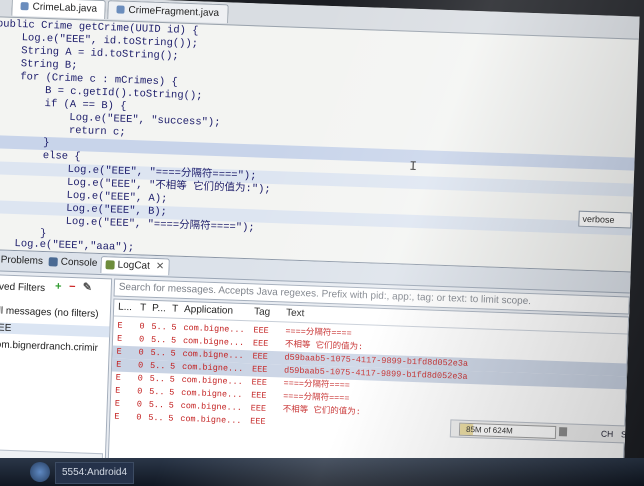 This screenshot has width=644, height=486. What do you see at coordinates (49, 346) in the screenshot?
I see `filter-item-package: com.bignerdranch.crimir` at bounding box center [49, 346].